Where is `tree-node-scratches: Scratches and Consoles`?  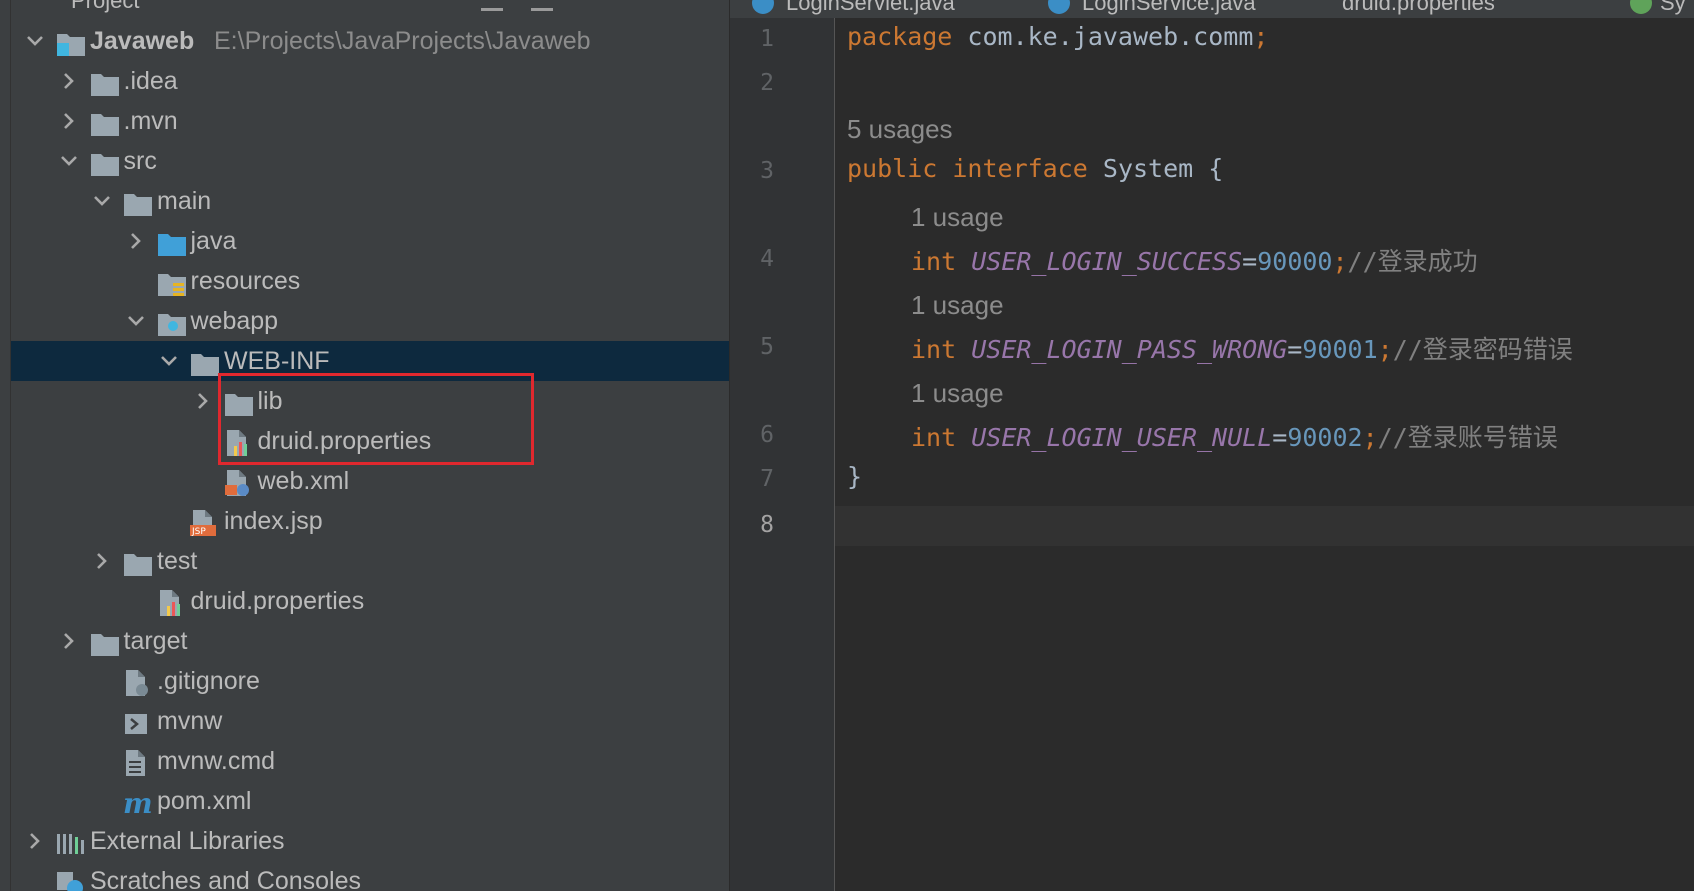
tree-node-scratches: Scratches and Consoles is located at coordinates (370, 876).